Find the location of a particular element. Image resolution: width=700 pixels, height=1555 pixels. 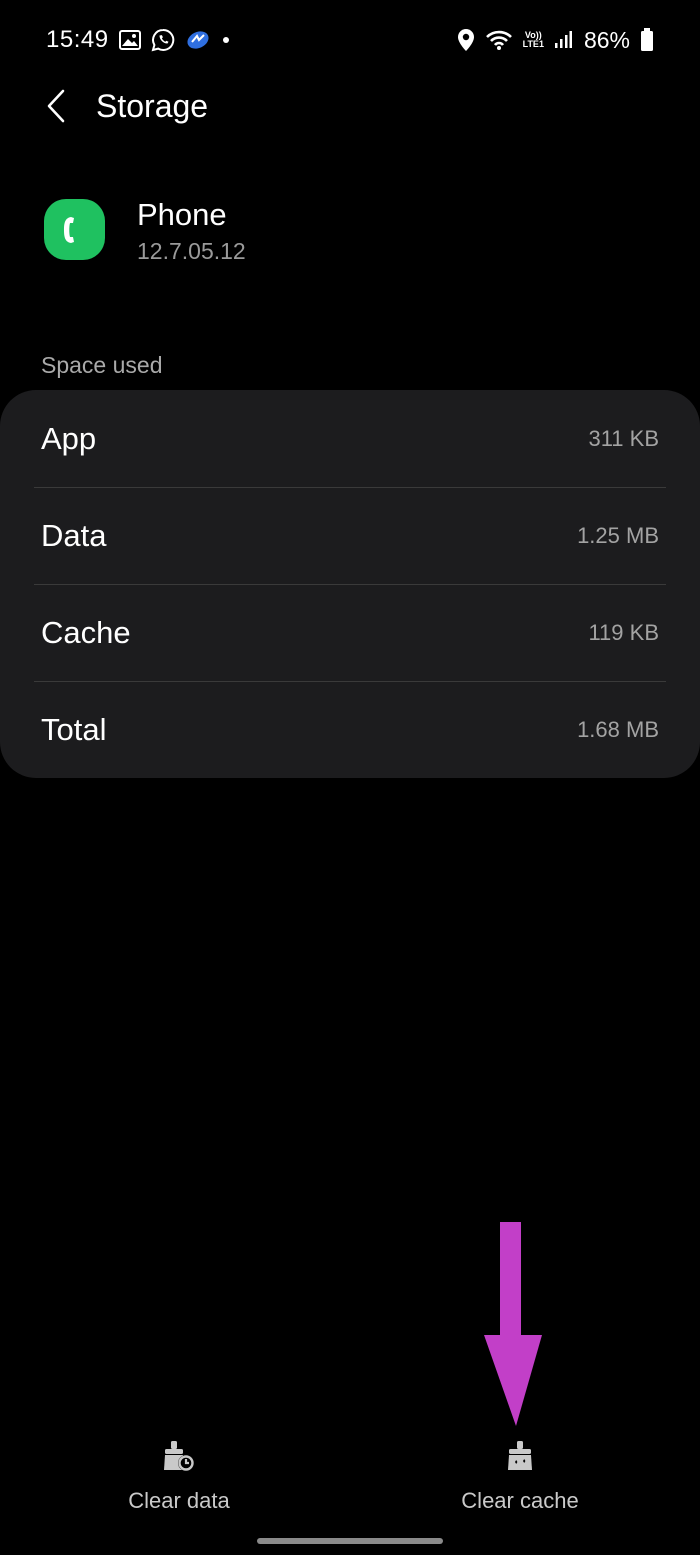

page-title: Storage is located at coordinates (152, 105).